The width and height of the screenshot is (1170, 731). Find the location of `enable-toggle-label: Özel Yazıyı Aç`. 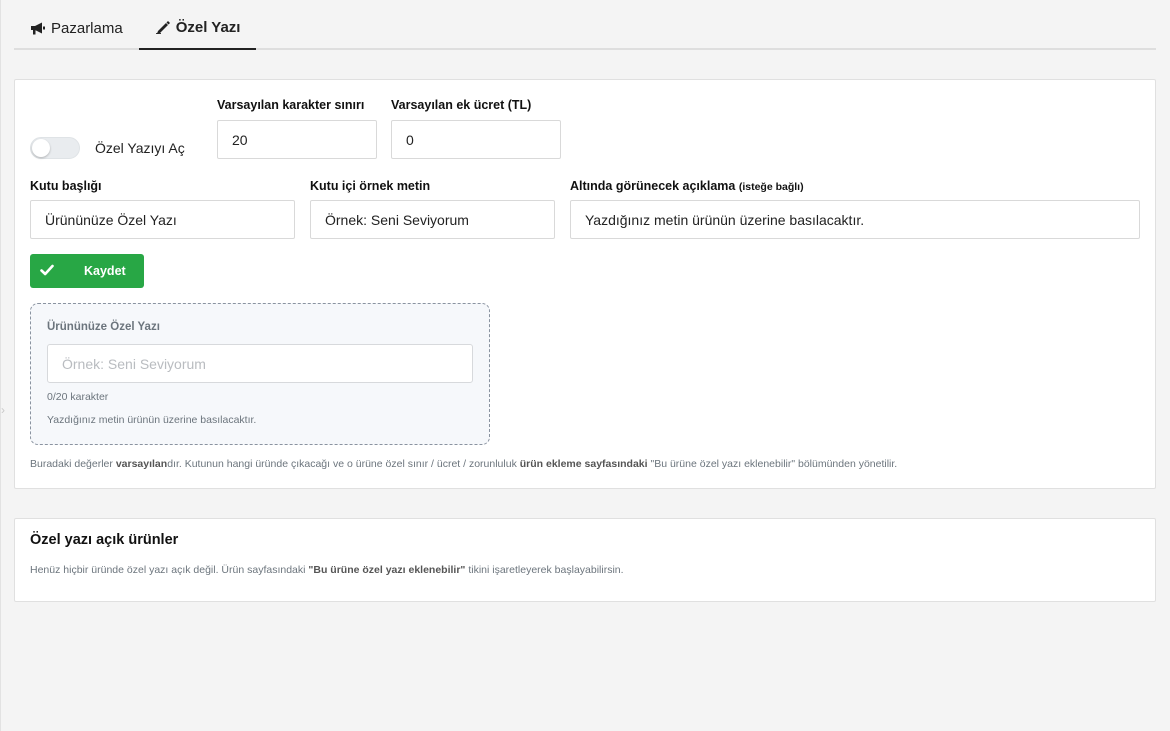

enable-toggle-label: Özel Yazıyı Aç is located at coordinates (140, 148).